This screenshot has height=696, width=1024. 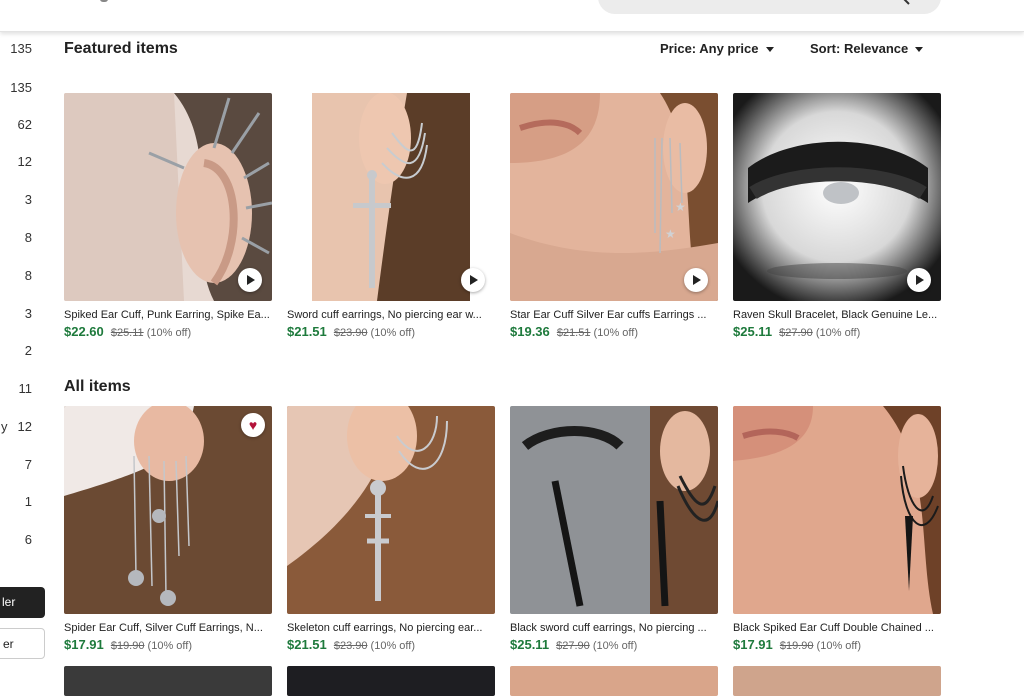 What do you see at coordinates (28, 464) in the screenshot?
I see `filter-count: 7` at bounding box center [28, 464].